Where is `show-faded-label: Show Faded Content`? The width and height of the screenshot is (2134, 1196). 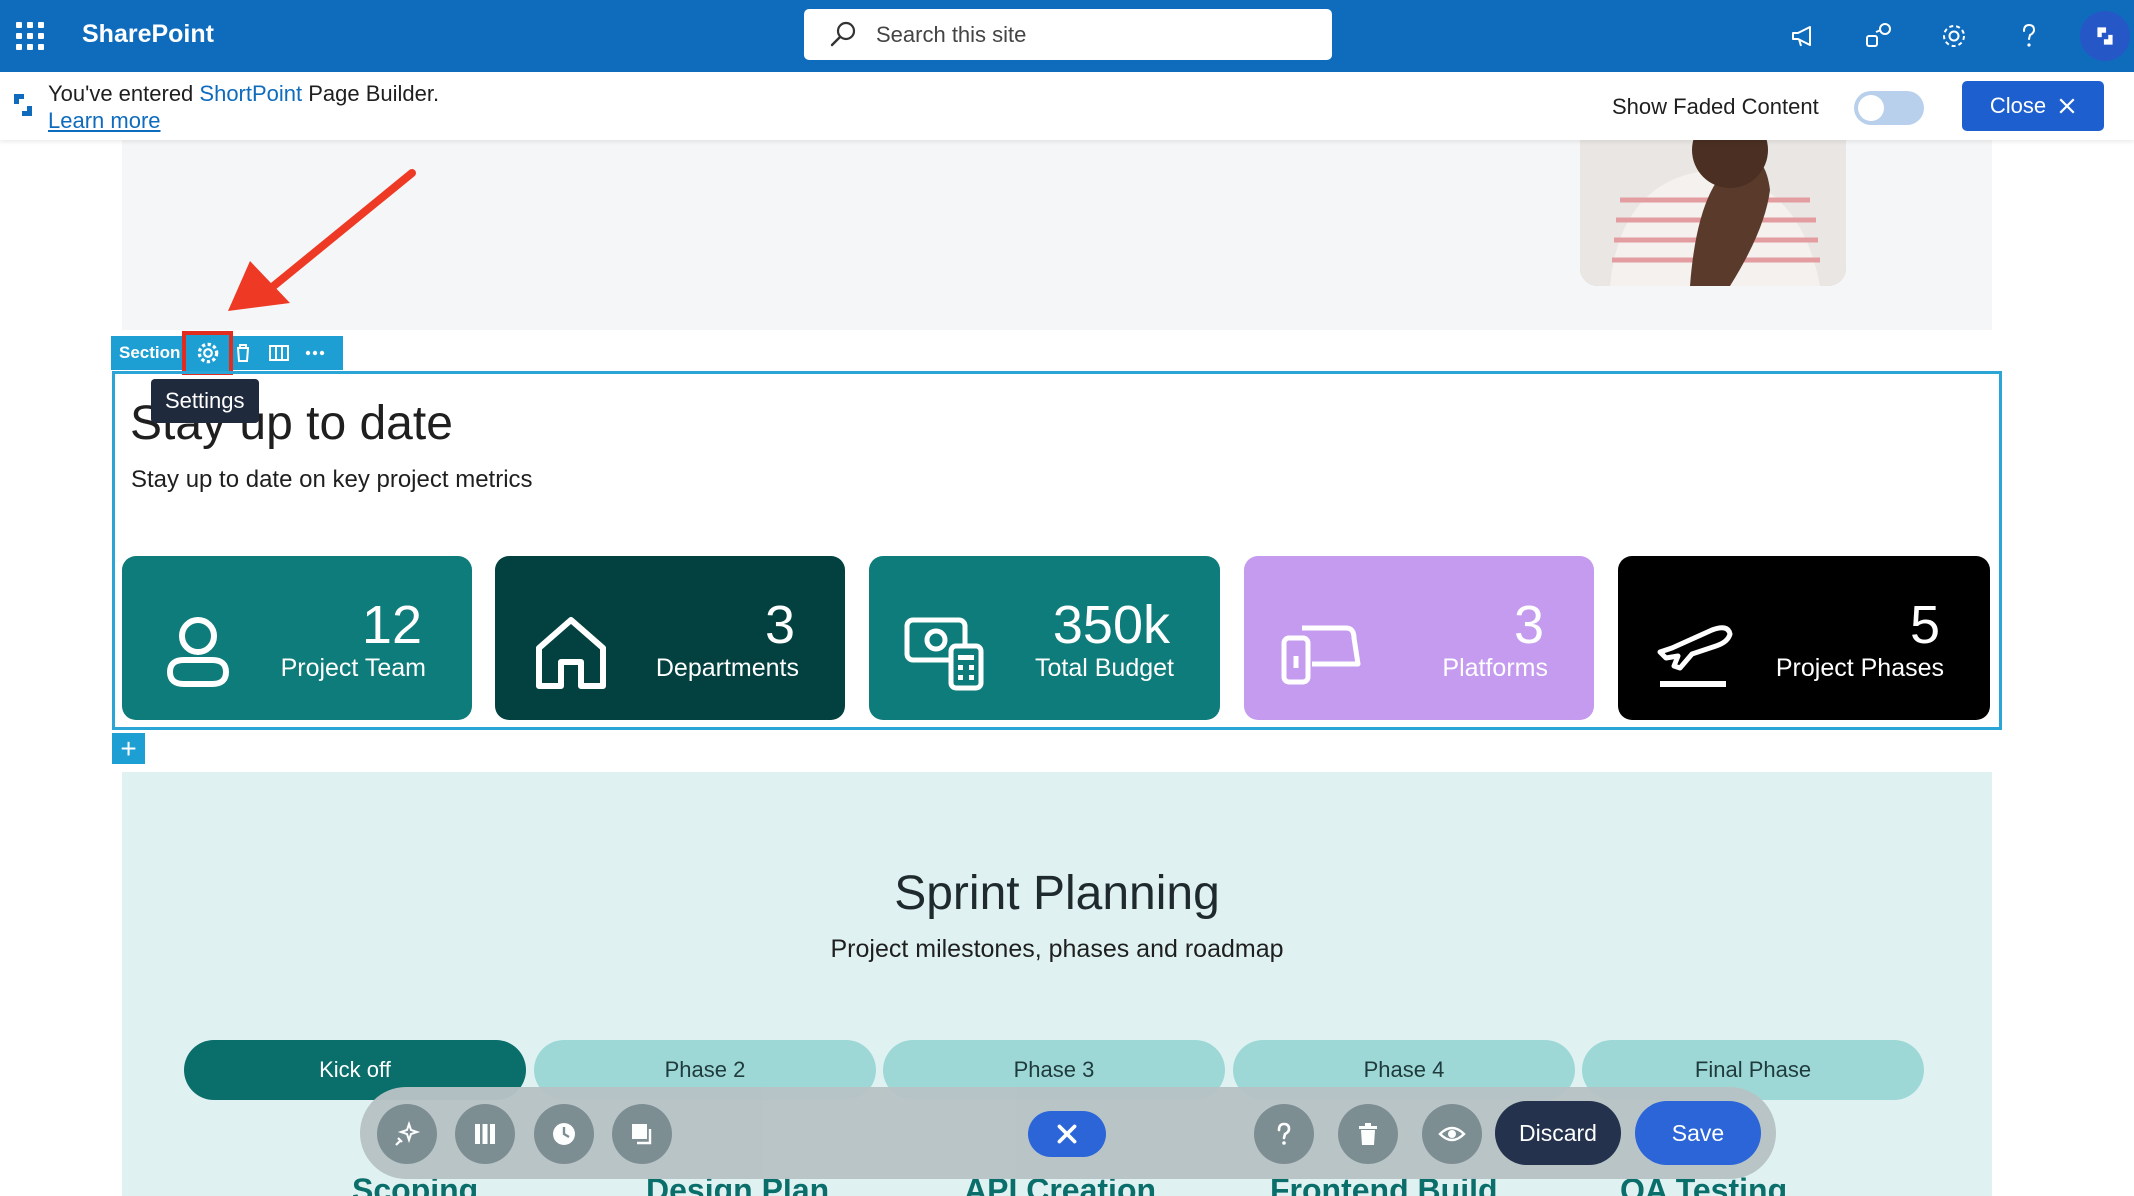 show-faded-label: Show Faded Content is located at coordinates (1715, 106).